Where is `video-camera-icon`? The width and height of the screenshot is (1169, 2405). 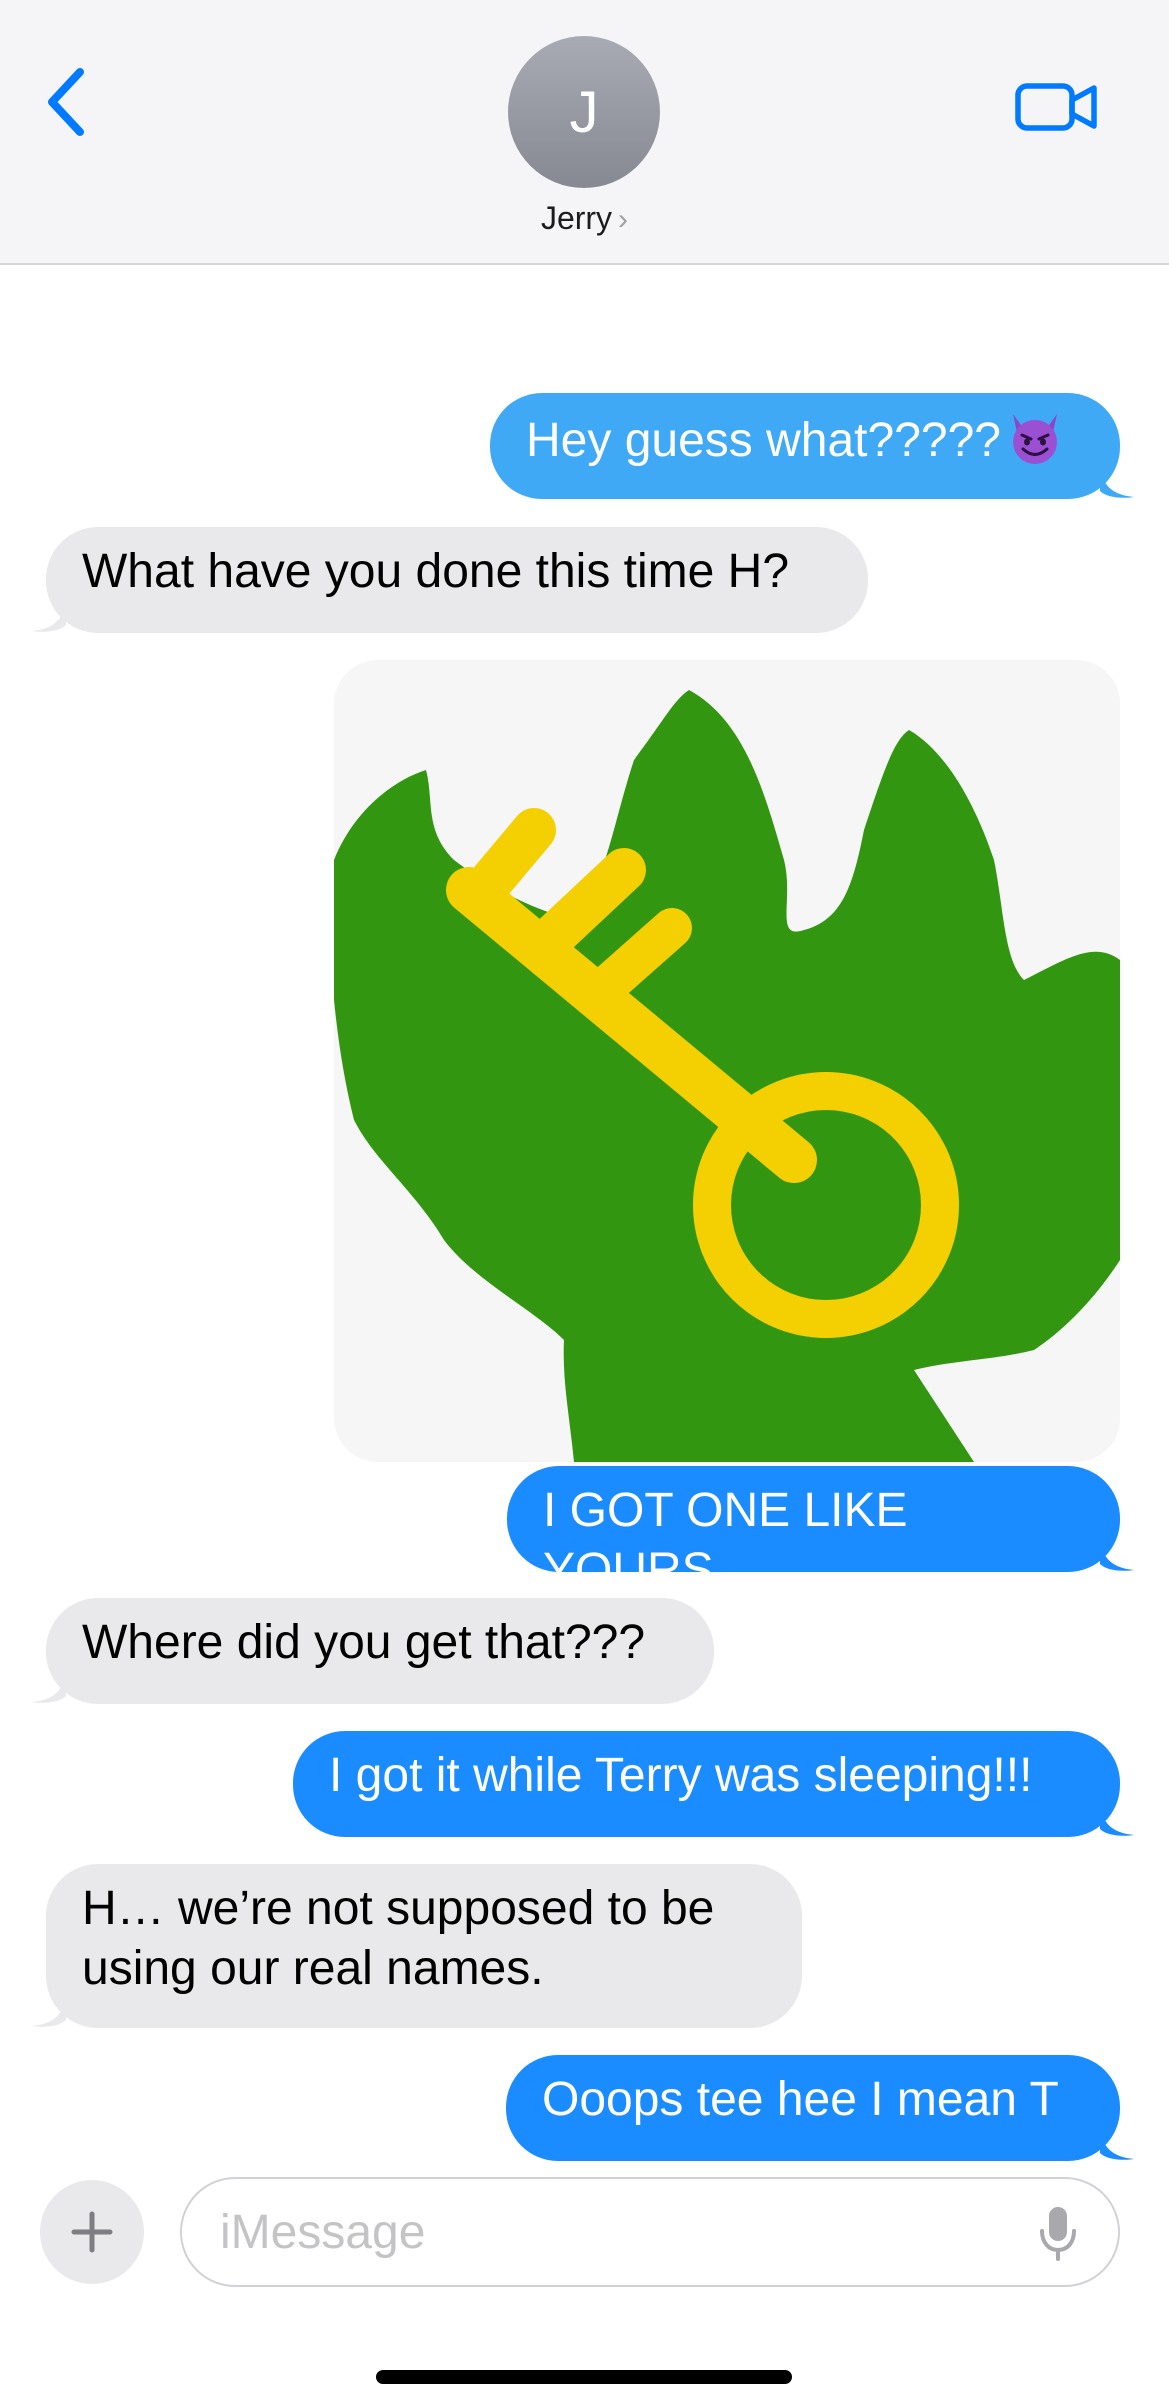 video-camera-icon is located at coordinates (1056, 107).